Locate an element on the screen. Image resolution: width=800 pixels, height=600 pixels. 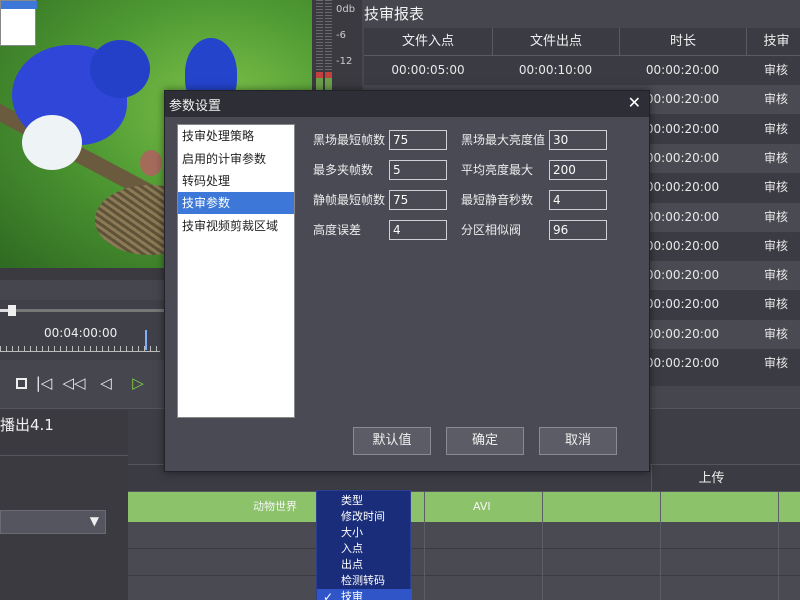
report-row: 00:00:05:00 00:00:10:00 00:00:20:00 审核 is located at coordinates (582, 70).